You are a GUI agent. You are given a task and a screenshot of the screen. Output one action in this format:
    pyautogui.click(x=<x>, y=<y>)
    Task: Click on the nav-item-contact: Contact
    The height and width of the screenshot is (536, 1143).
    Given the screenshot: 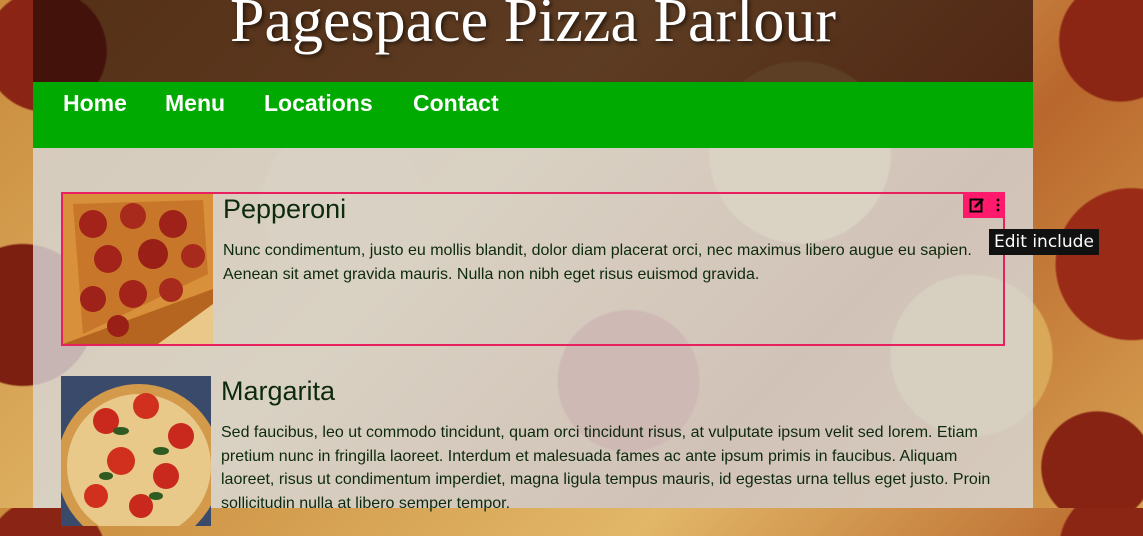 What is the action you would take?
    pyautogui.click(x=456, y=103)
    